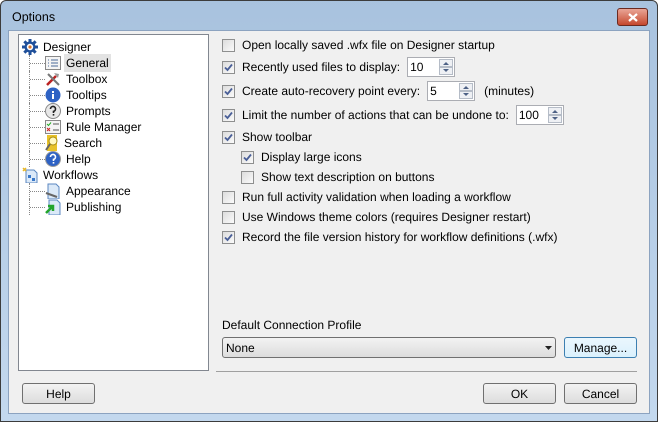  What do you see at coordinates (509, 91) in the screenshot?
I see `unit-label: (minutes)` at bounding box center [509, 91].